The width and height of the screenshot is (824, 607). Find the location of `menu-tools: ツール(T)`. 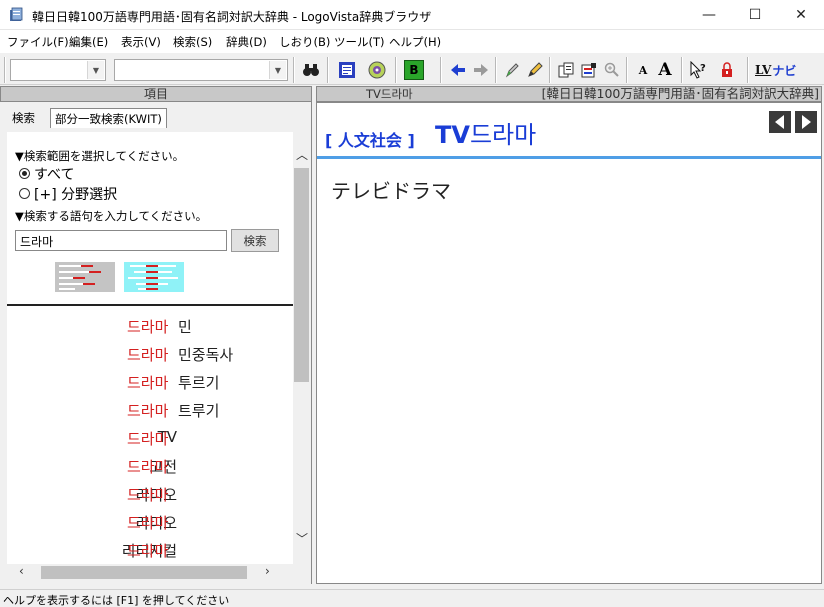

menu-tools: ツール(T) is located at coordinates (359, 42).